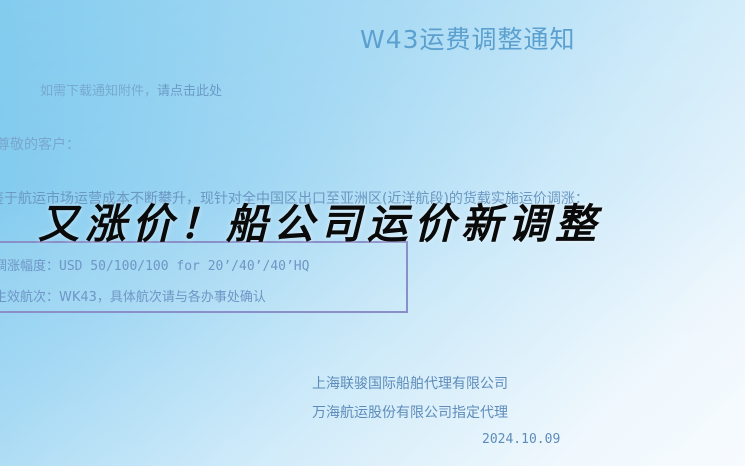  What do you see at coordinates (99, 91) in the screenshot?
I see `download-prefix: 如需下载通知附件，` at bounding box center [99, 91].